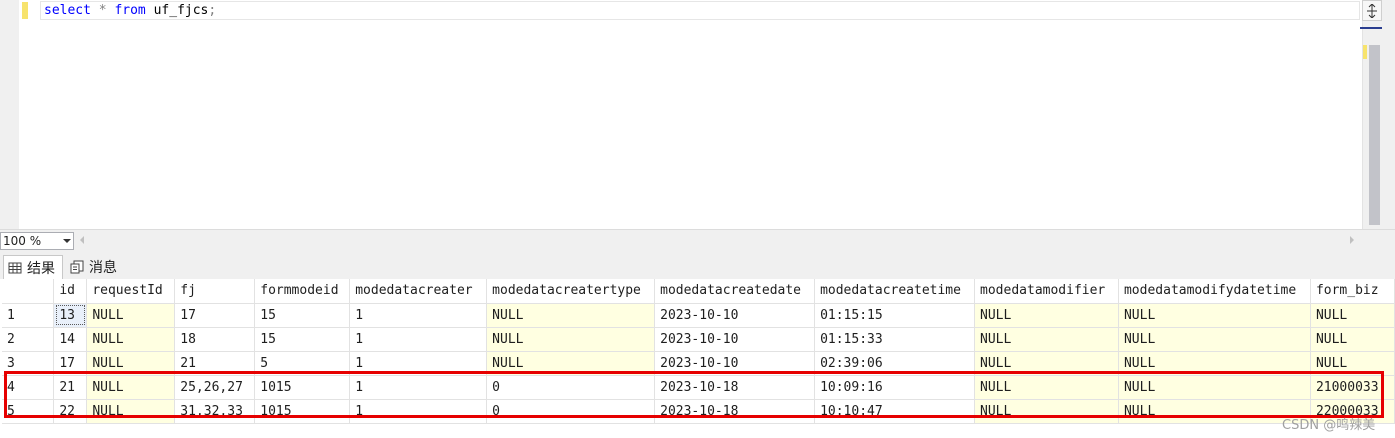  What do you see at coordinates (1046, 291) in the screenshot?
I see `column-header: modedatamodifier` at bounding box center [1046, 291].